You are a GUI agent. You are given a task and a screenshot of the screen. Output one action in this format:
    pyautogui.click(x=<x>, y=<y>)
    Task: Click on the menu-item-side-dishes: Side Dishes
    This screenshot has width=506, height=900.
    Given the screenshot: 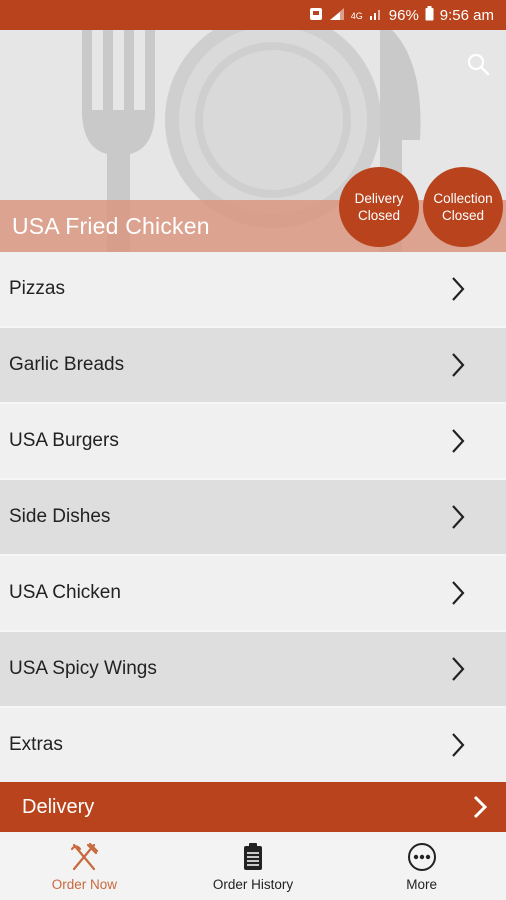 What is the action you would take?
    pyautogui.click(x=253, y=518)
    